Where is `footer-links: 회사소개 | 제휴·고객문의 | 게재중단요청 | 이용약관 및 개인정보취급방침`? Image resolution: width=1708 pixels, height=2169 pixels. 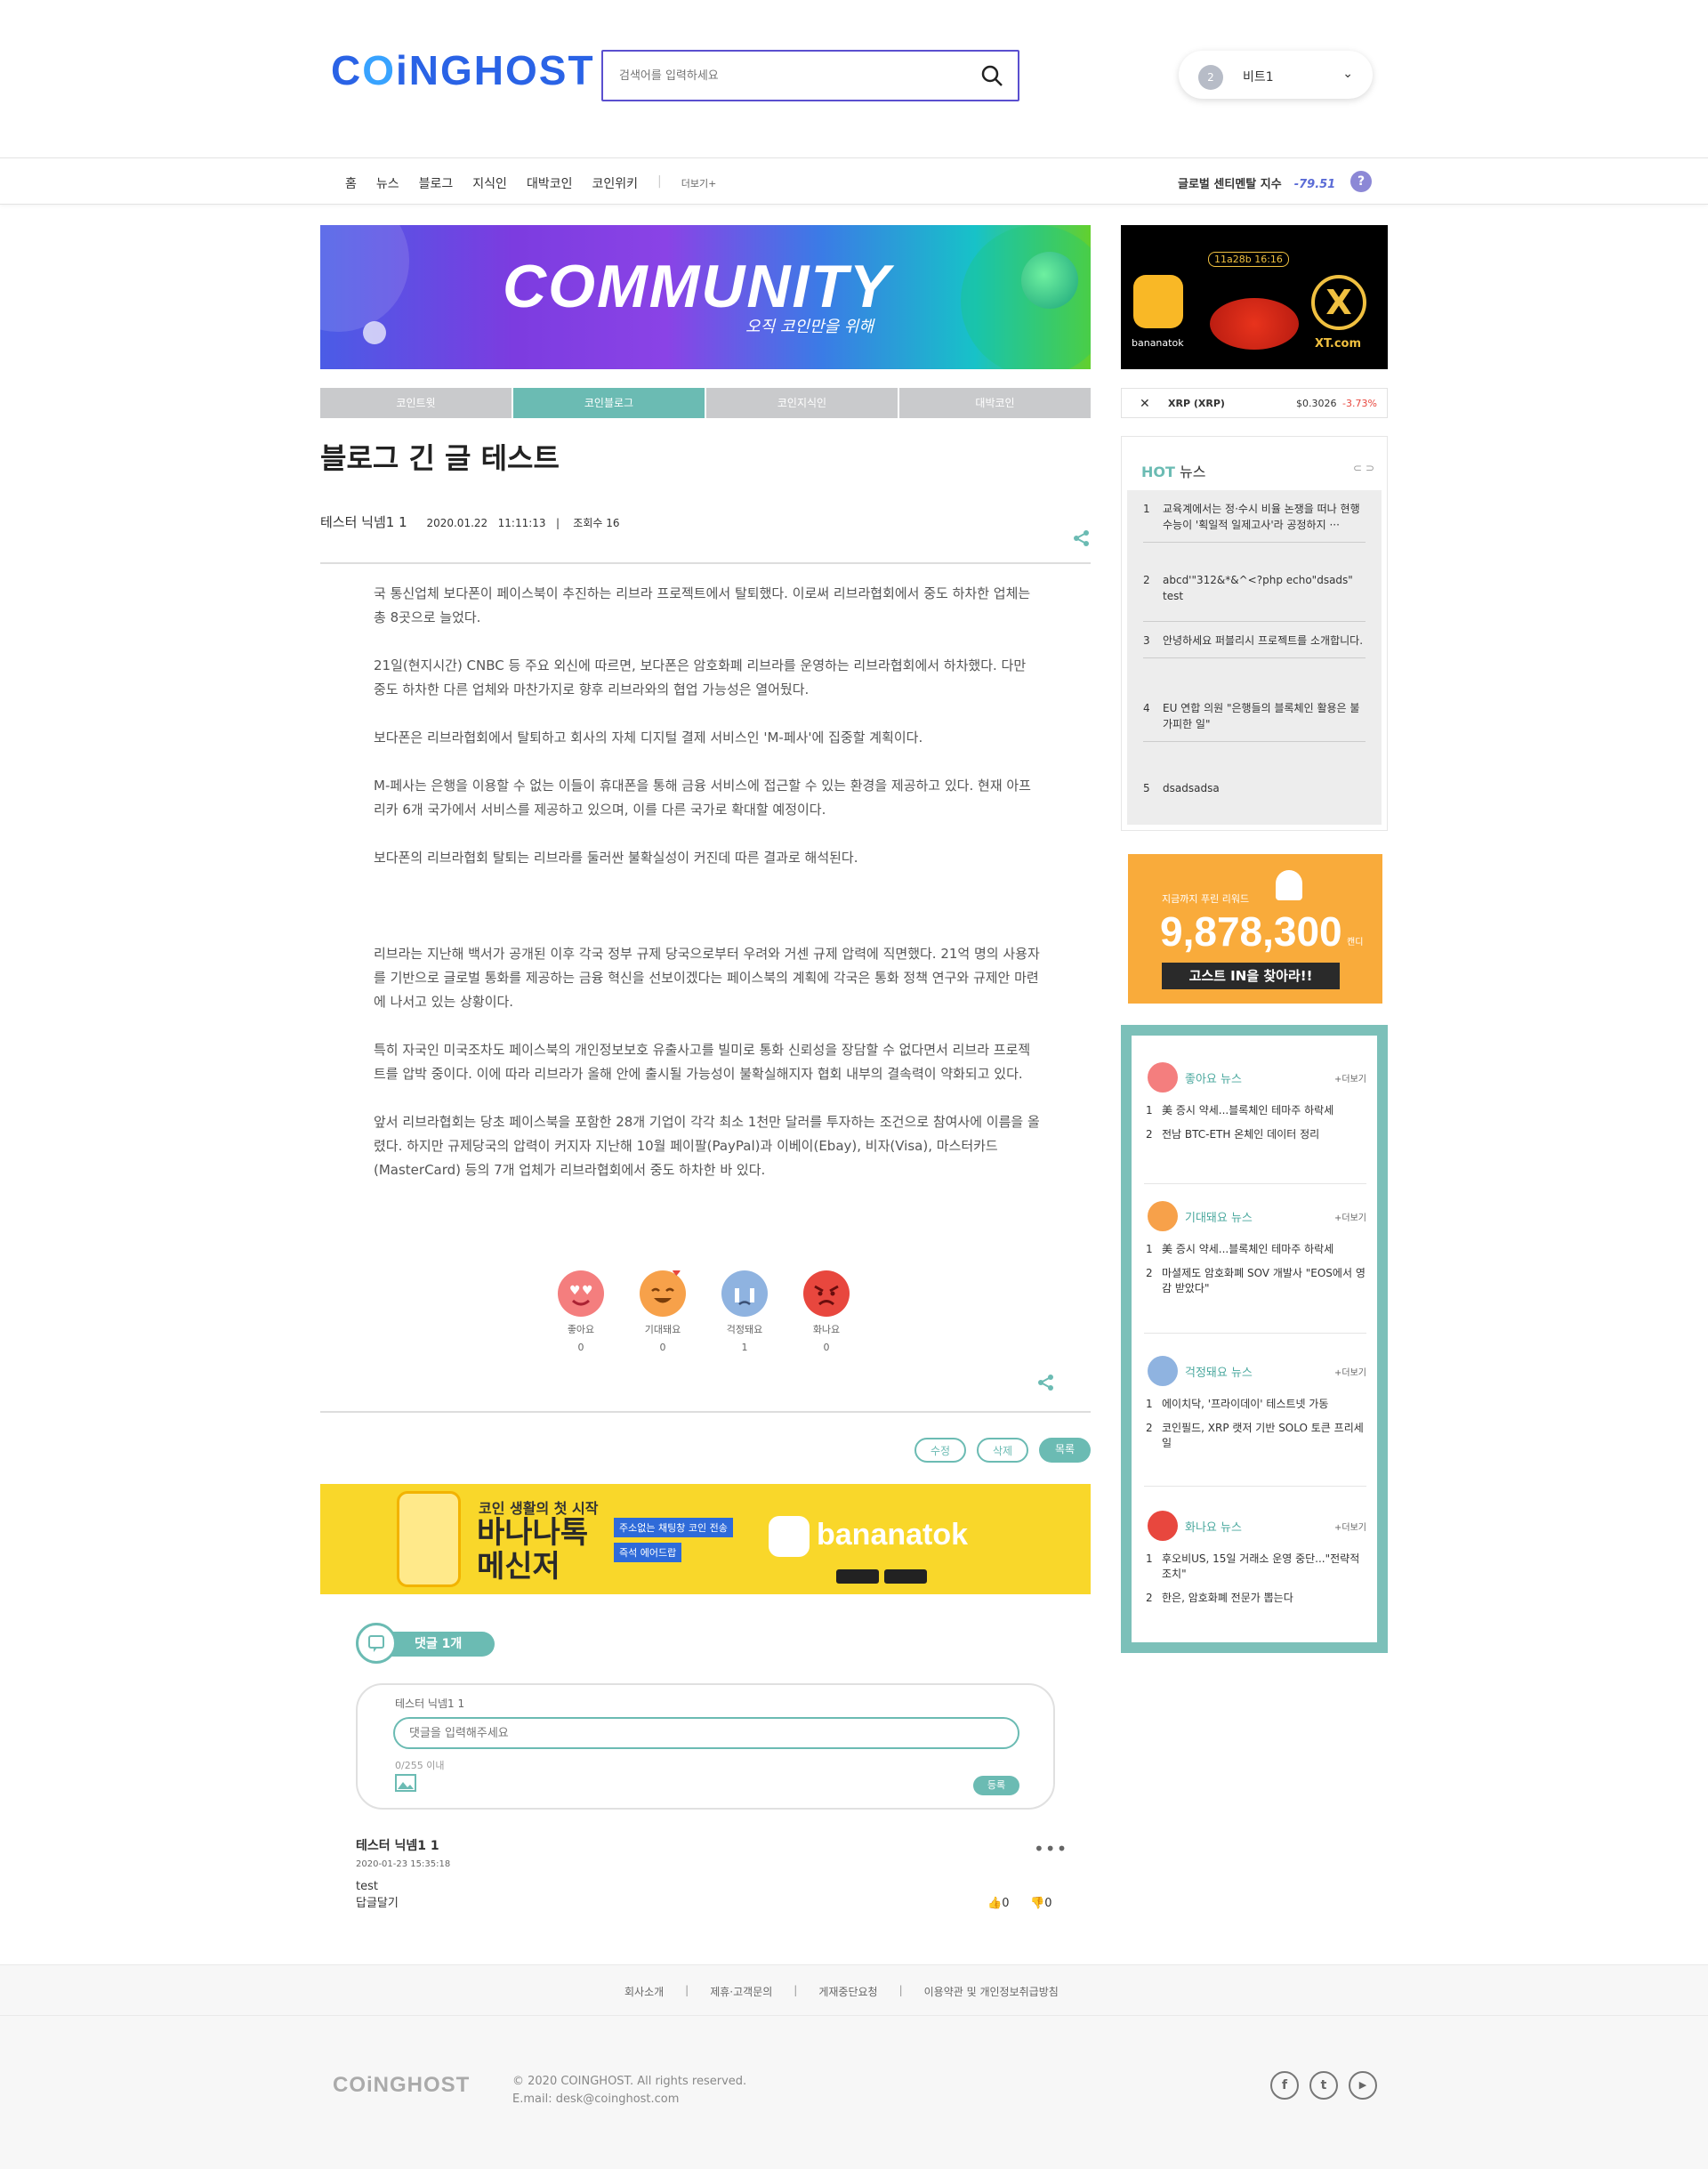
footer-links: 회사소개 | 제휴·고객문의 | 게재중단요청 | 이용약관 및 개인정보취급방침 is located at coordinates (841, 1991).